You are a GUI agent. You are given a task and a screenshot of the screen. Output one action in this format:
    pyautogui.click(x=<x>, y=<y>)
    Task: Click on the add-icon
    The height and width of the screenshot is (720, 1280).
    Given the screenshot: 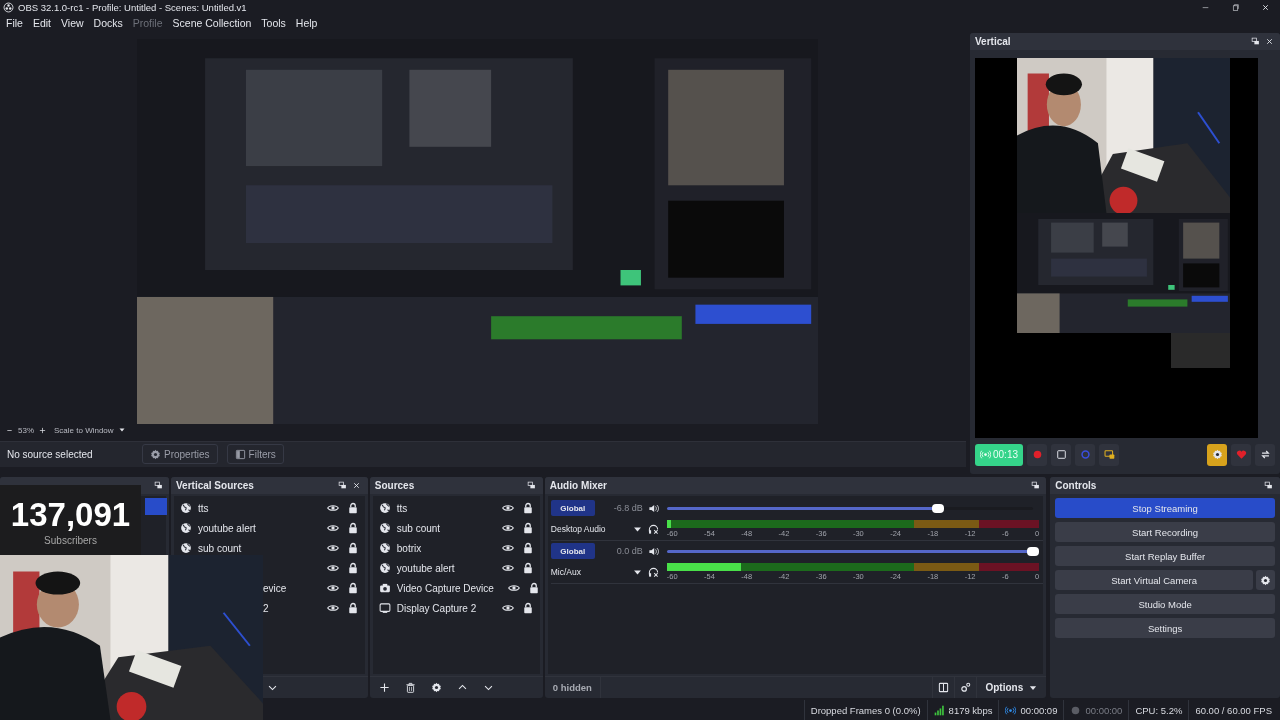 What is the action you would take?
    pyautogui.click(x=385, y=688)
    